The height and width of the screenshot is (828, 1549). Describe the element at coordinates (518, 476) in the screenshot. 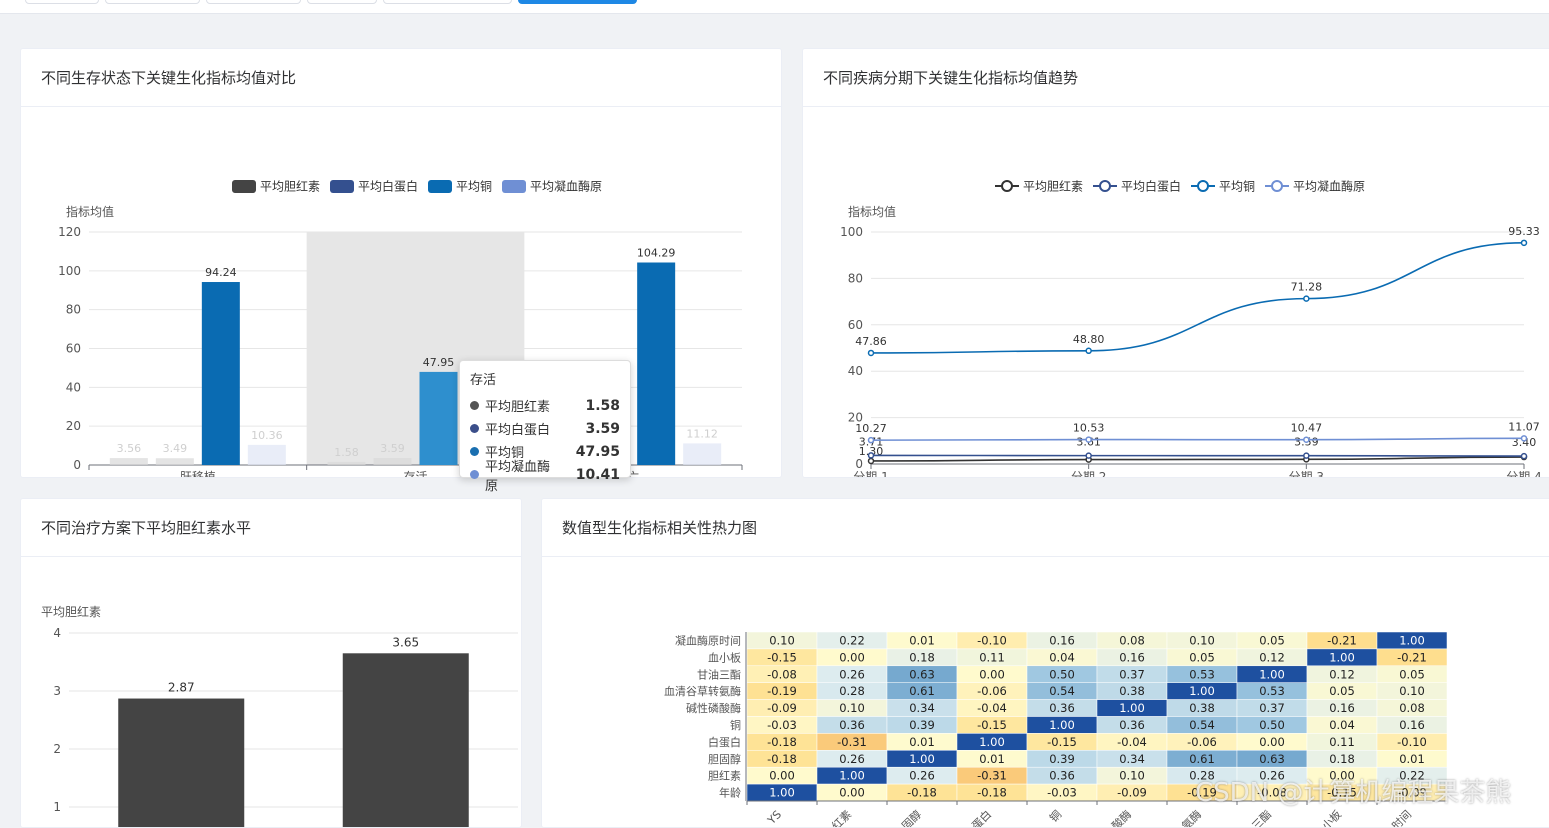

I see `tooltip-series-name: 平均凝血酶原` at that location.